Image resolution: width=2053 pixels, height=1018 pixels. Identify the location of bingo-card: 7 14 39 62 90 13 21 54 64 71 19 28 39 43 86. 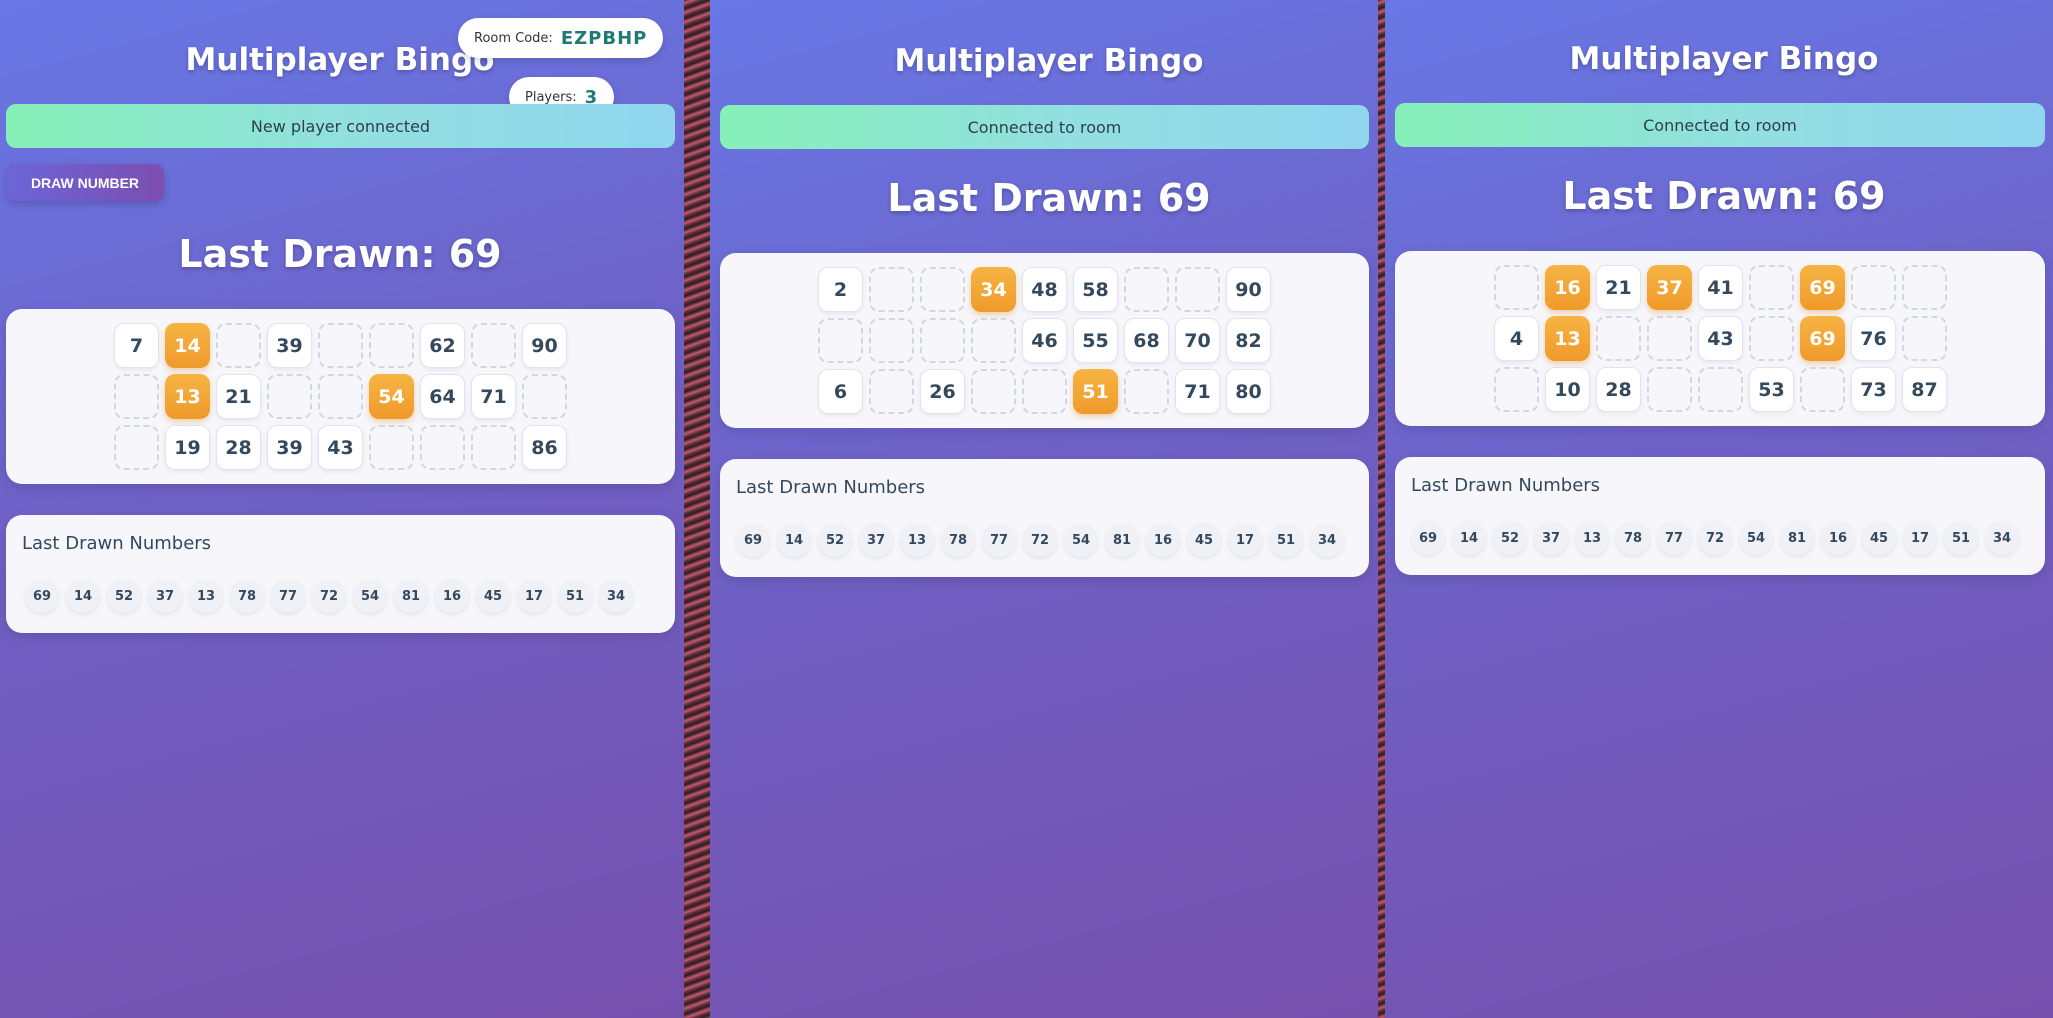
(340, 396).